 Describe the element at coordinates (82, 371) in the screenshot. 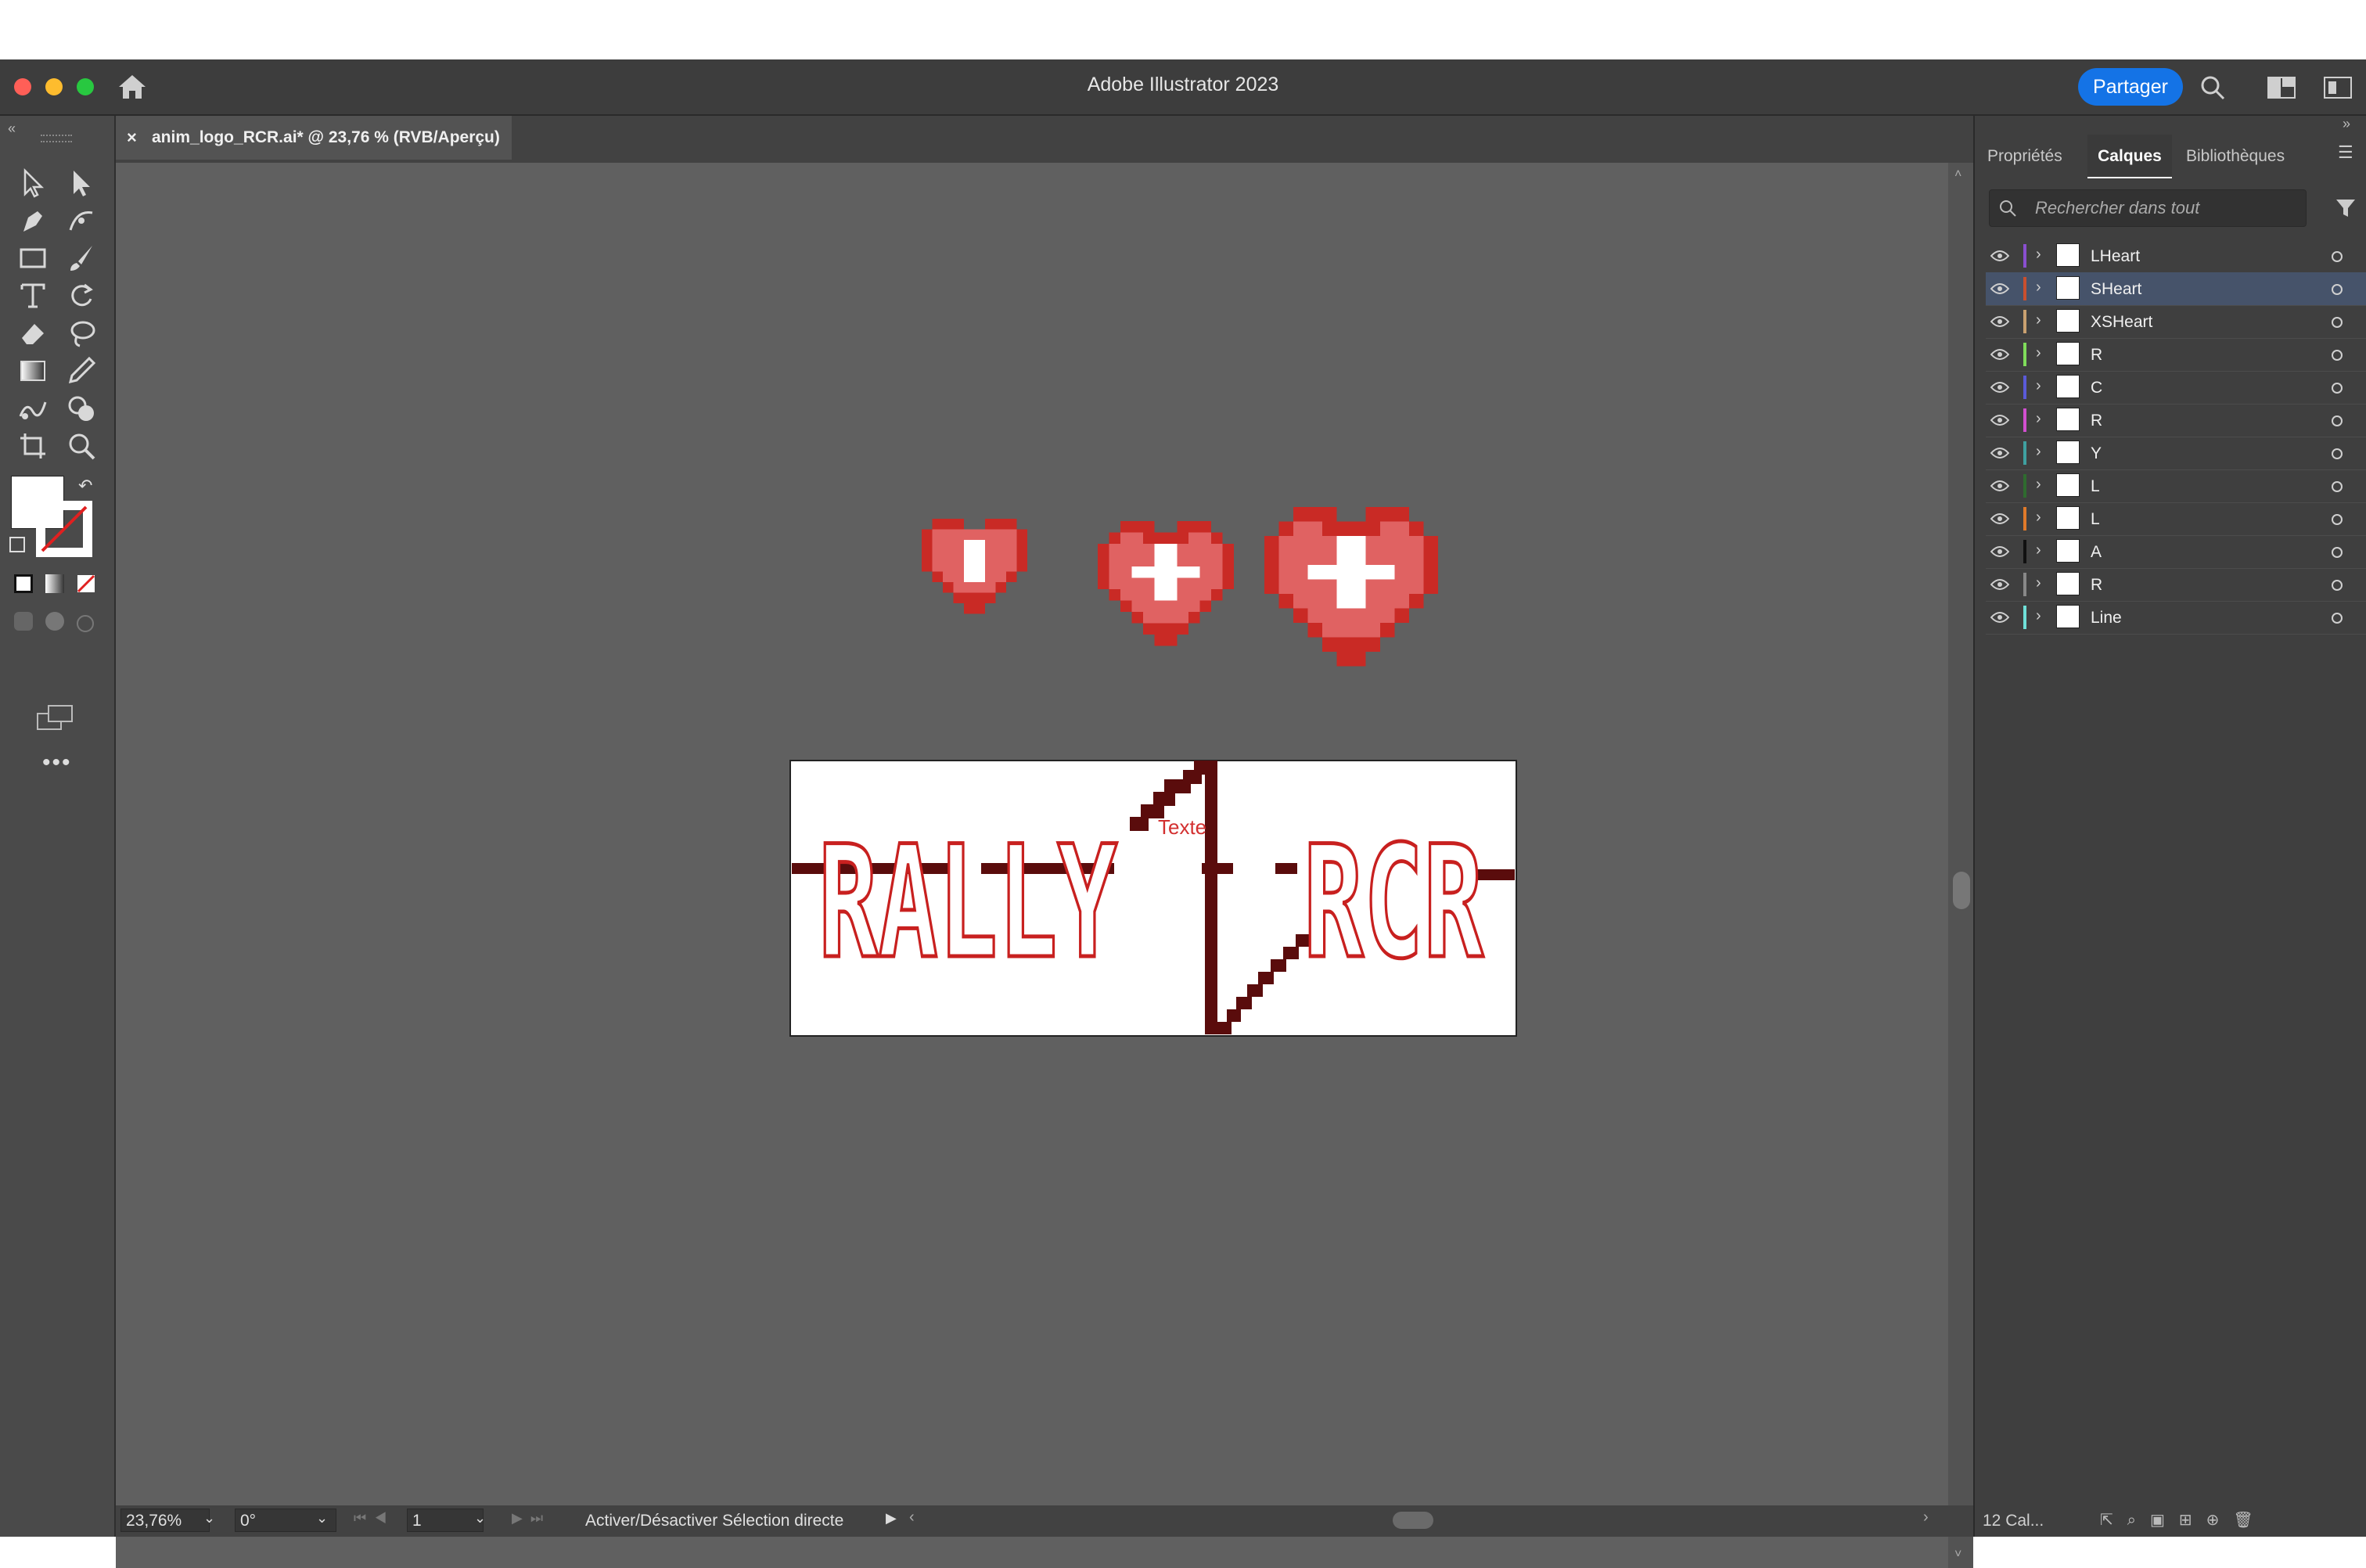

I see `eyedropper-tool-icon` at that location.